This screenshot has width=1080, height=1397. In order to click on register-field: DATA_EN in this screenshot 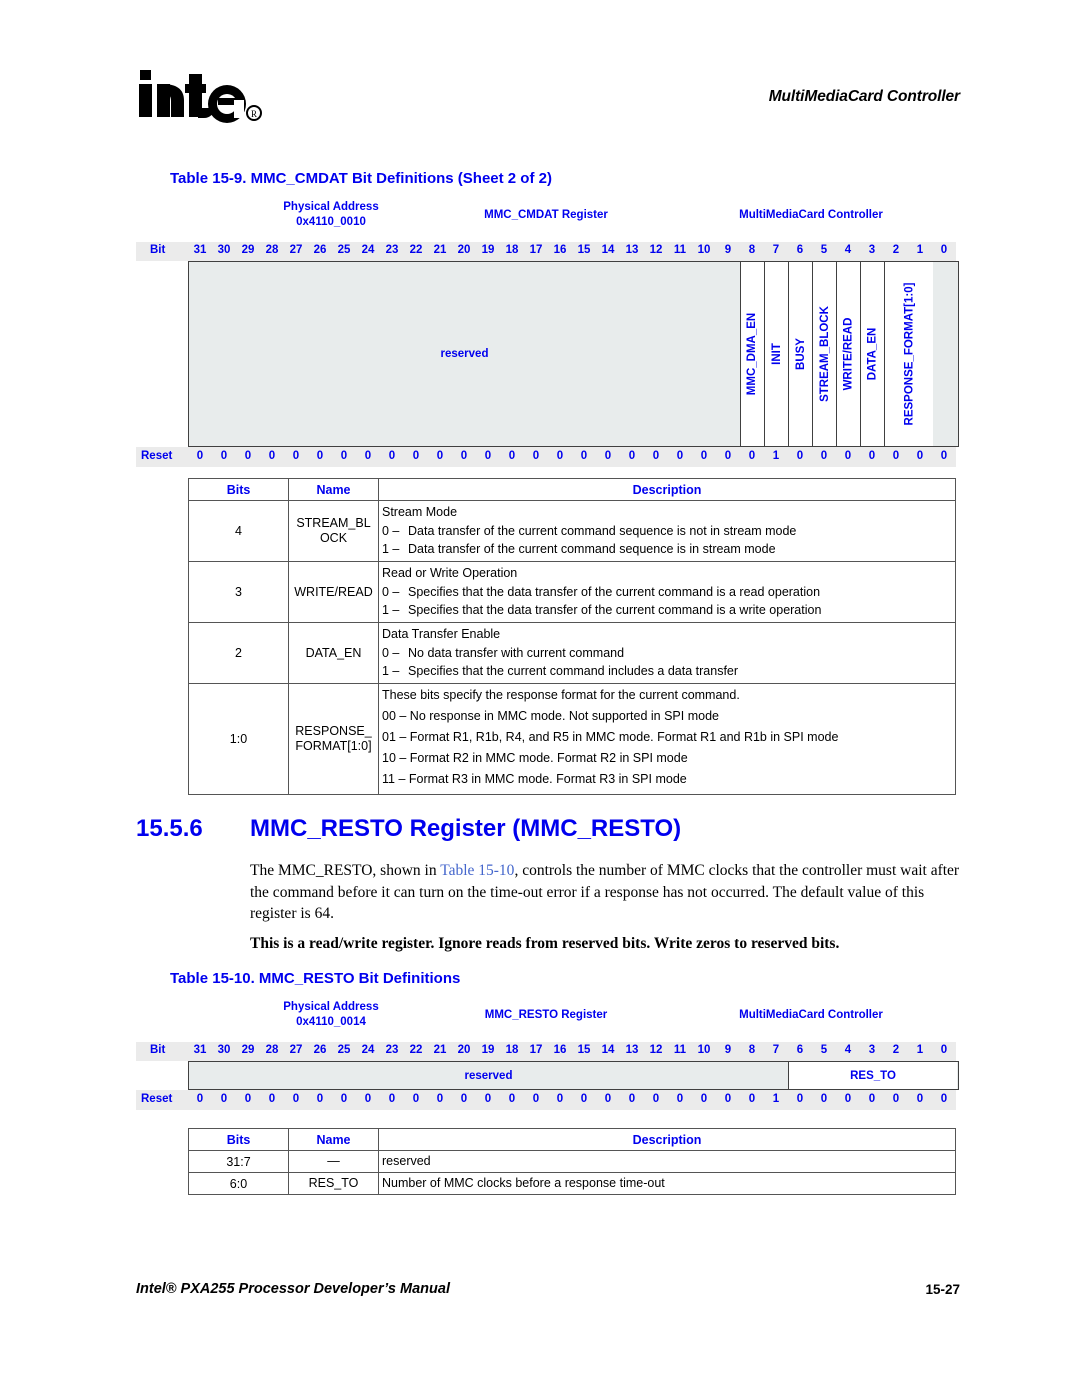, I will do `click(873, 354)`.